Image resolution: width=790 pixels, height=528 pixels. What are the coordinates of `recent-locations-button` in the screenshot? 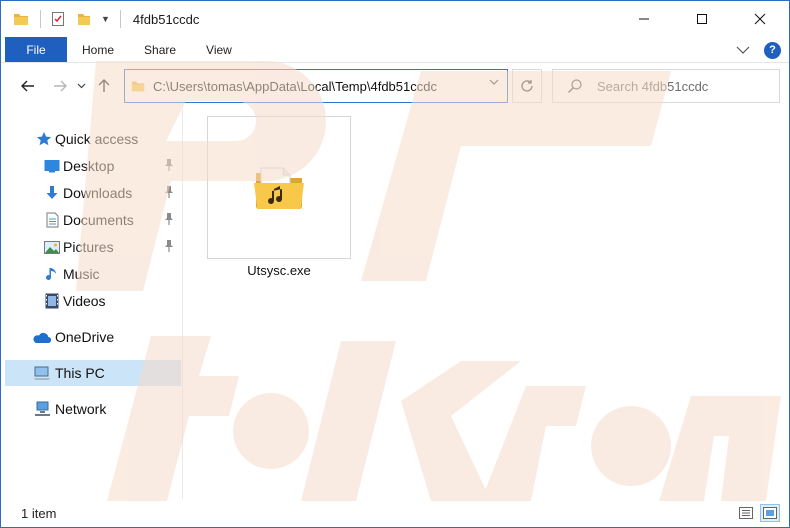 It's located at (81, 86).